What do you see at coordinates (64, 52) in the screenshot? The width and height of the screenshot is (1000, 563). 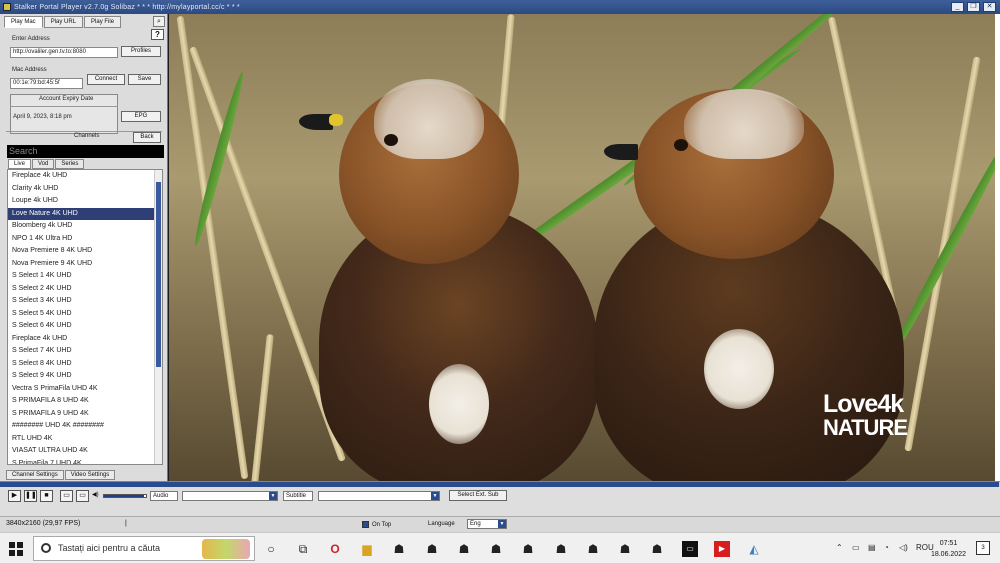 I see `portal-url-field: http://ovaliler.gen.tv.to:8080` at bounding box center [64, 52].